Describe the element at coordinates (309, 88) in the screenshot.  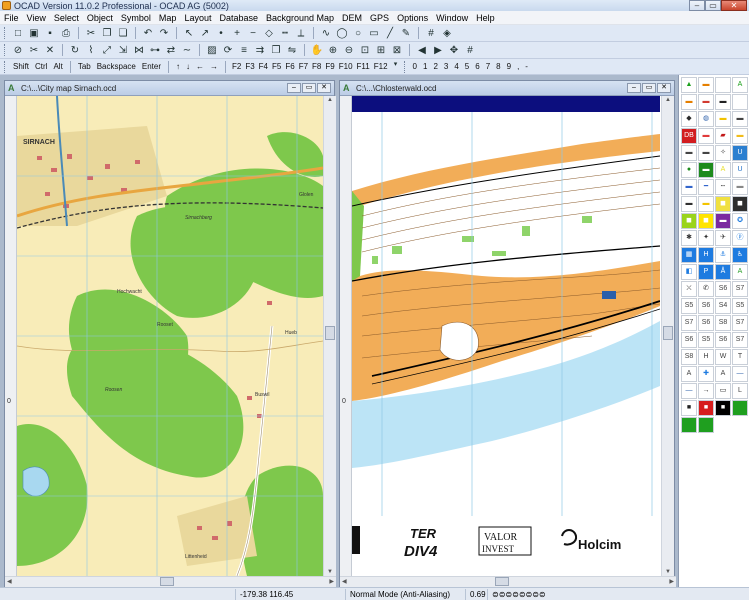
I see `doc-restore-button: ▭` at that location.